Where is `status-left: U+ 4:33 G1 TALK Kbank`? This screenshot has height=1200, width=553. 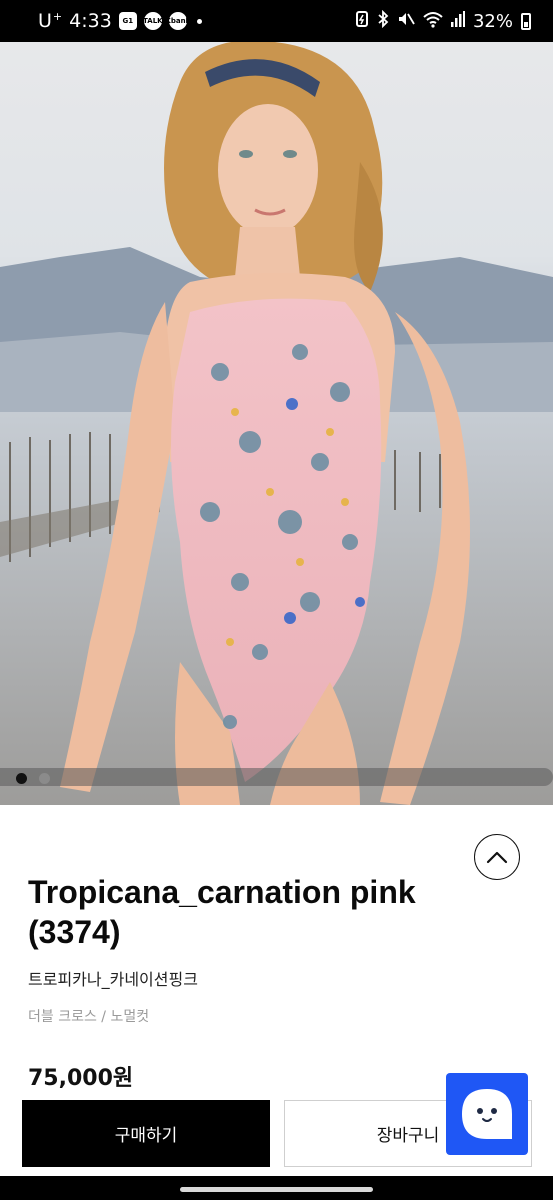
status-left: U+ 4:33 G1 TALK Kbank is located at coordinates (120, 21).